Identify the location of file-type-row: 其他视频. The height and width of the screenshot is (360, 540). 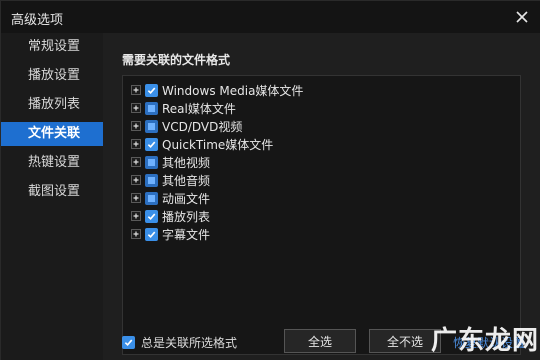
(170, 162).